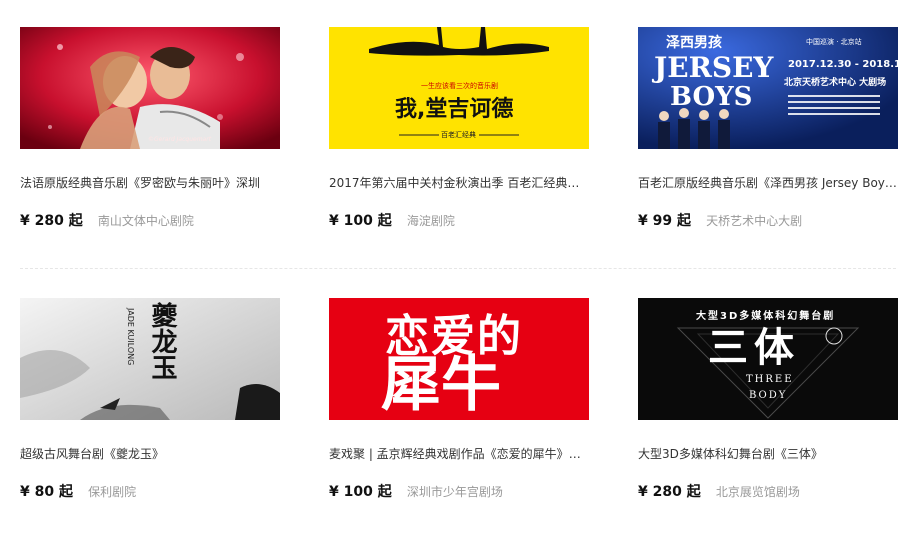 The image size is (915, 540). I want to click on poster-en-title-2: BOYS, so click(711, 97).